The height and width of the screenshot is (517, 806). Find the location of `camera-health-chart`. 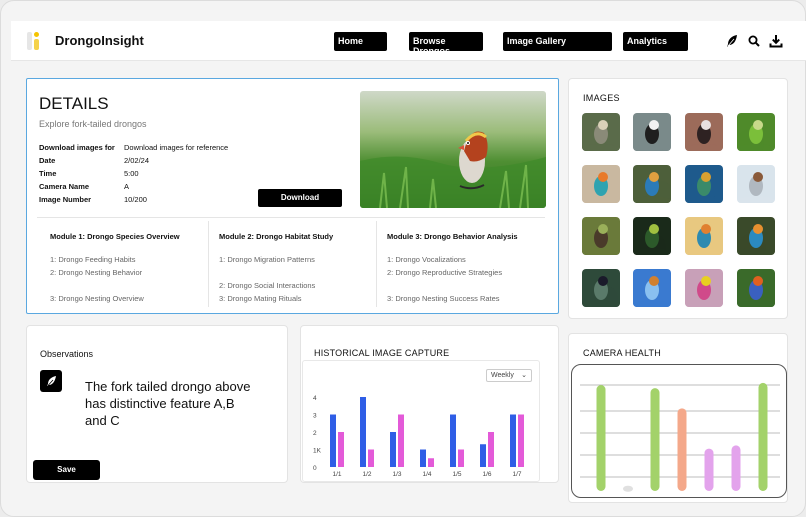

camera-health-chart is located at coordinates (679, 431).